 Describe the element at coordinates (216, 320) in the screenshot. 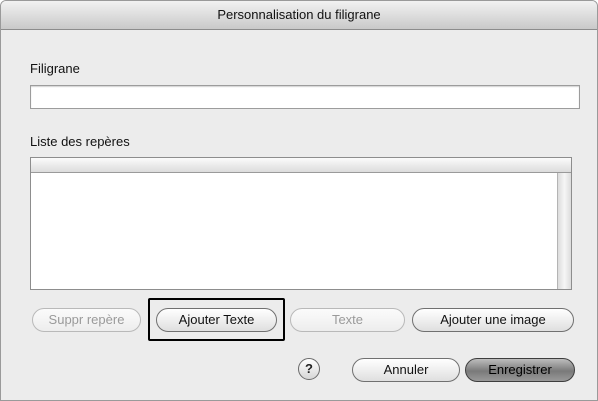

I see `add-text-button: Ajouter Texte` at that location.